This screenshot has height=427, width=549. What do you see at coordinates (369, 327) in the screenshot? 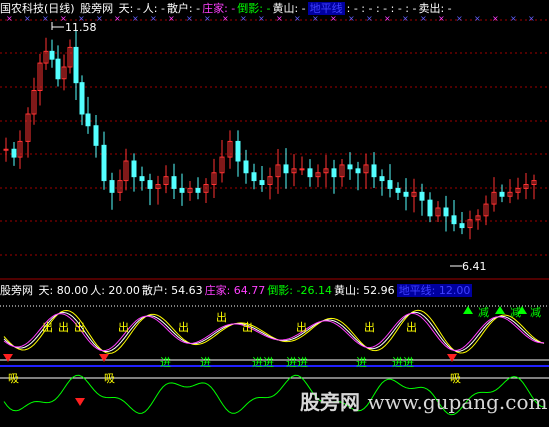
I see `signal-out-label-8: 出` at bounding box center [369, 327].